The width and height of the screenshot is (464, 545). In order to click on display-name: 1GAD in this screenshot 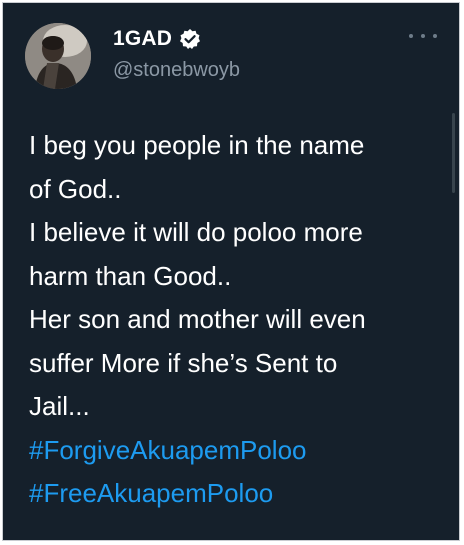, I will do `click(142, 39)`.